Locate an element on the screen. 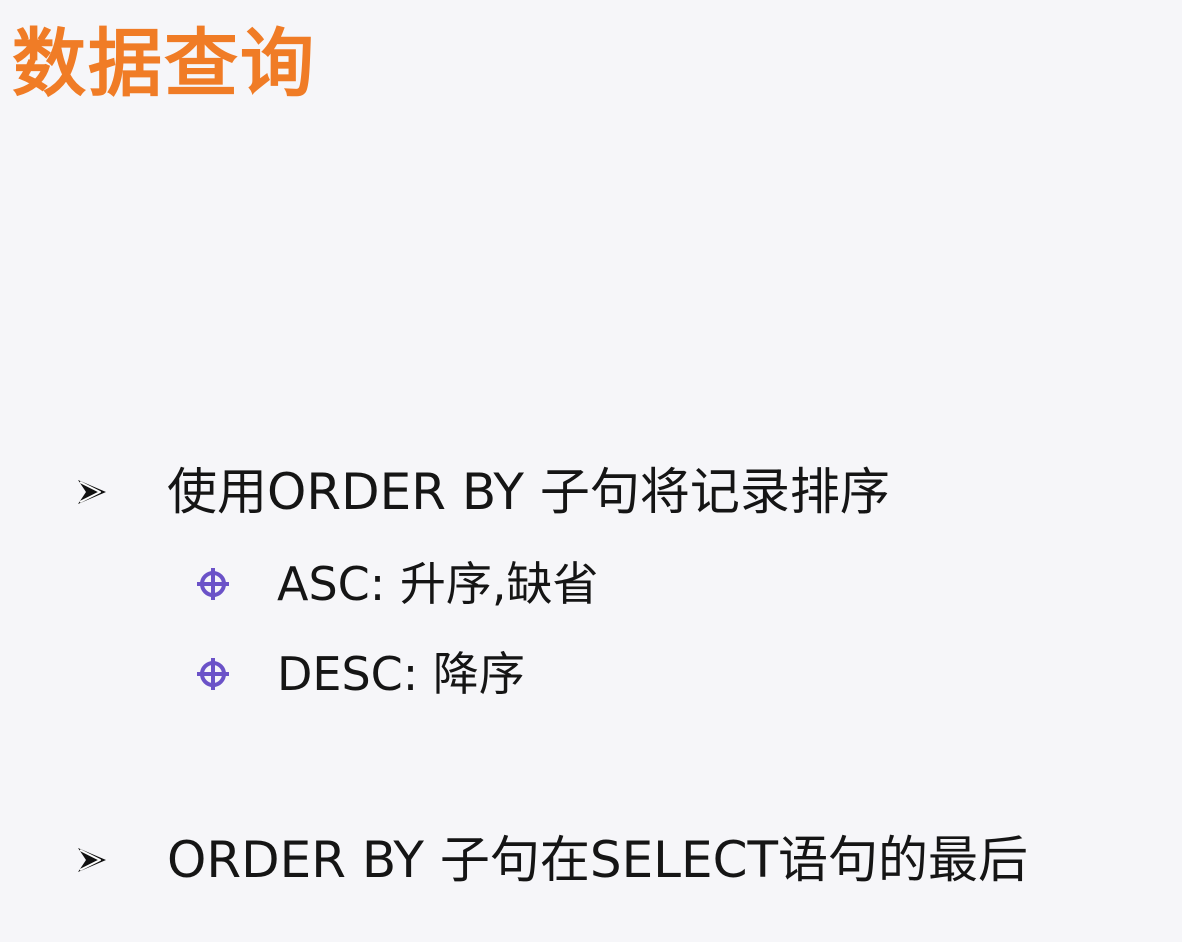  bullet-item-order-by: 使用ORDER BY 子句将记录排序 is located at coordinates (481, 492).